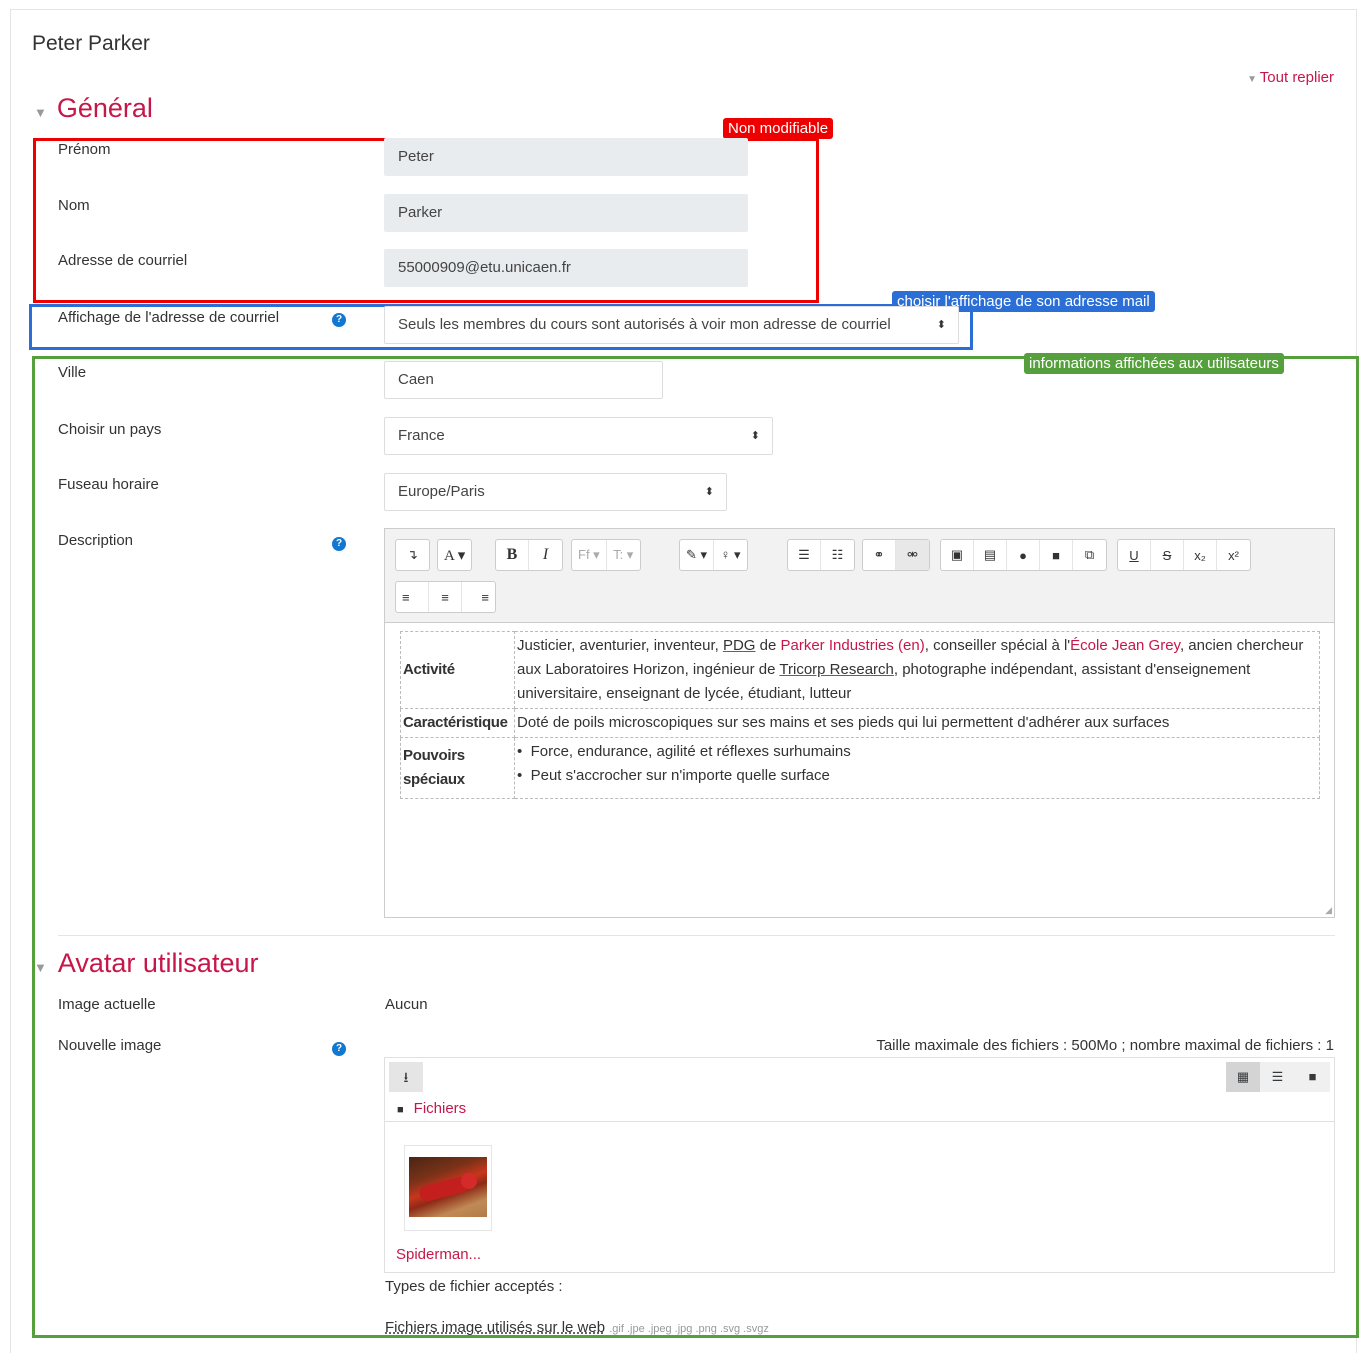 The image size is (1360, 1353). I want to click on show-more-icon: ↴, so click(412, 555).